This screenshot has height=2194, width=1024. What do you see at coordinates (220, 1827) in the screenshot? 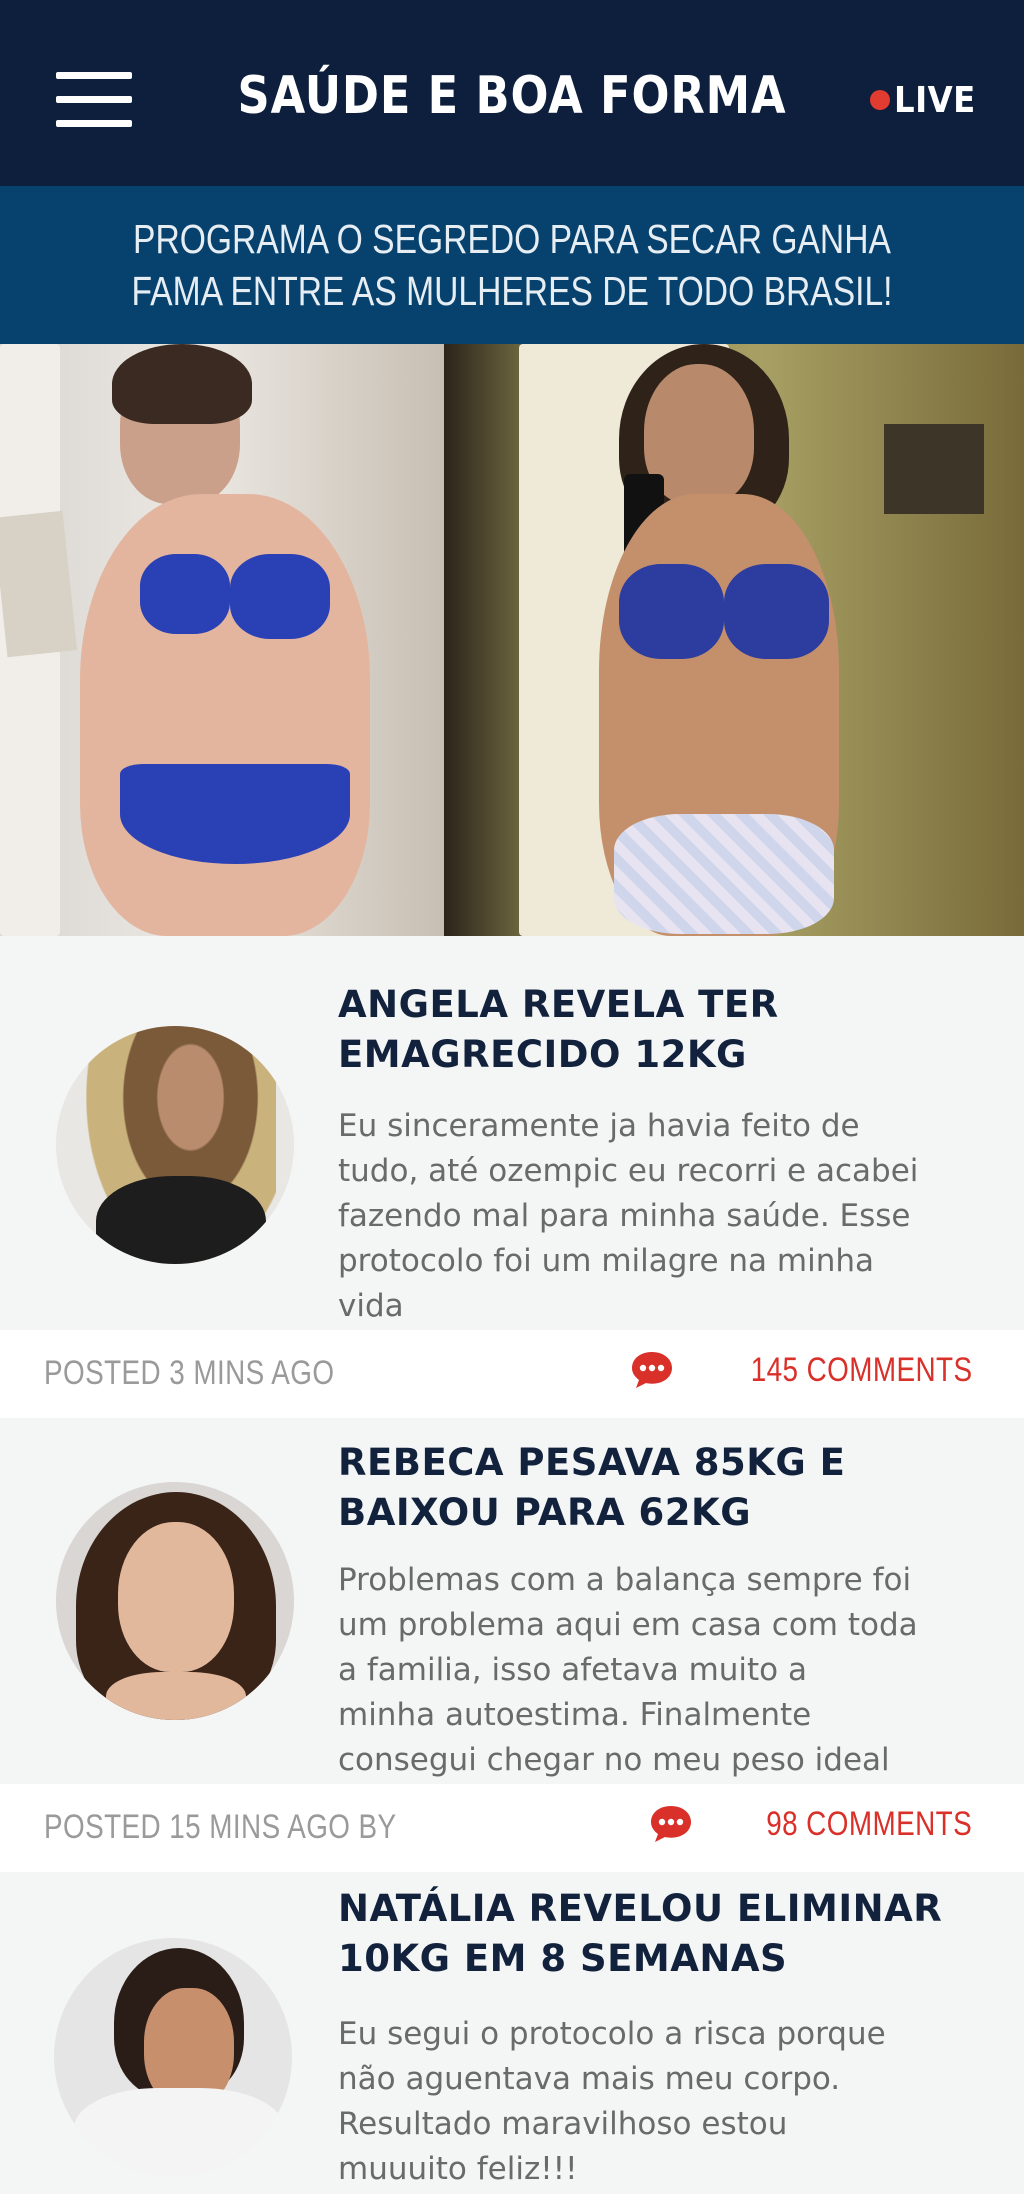
I see `posted-time: POSTED 15 MINS AGO BY` at bounding box center [220, 1827].